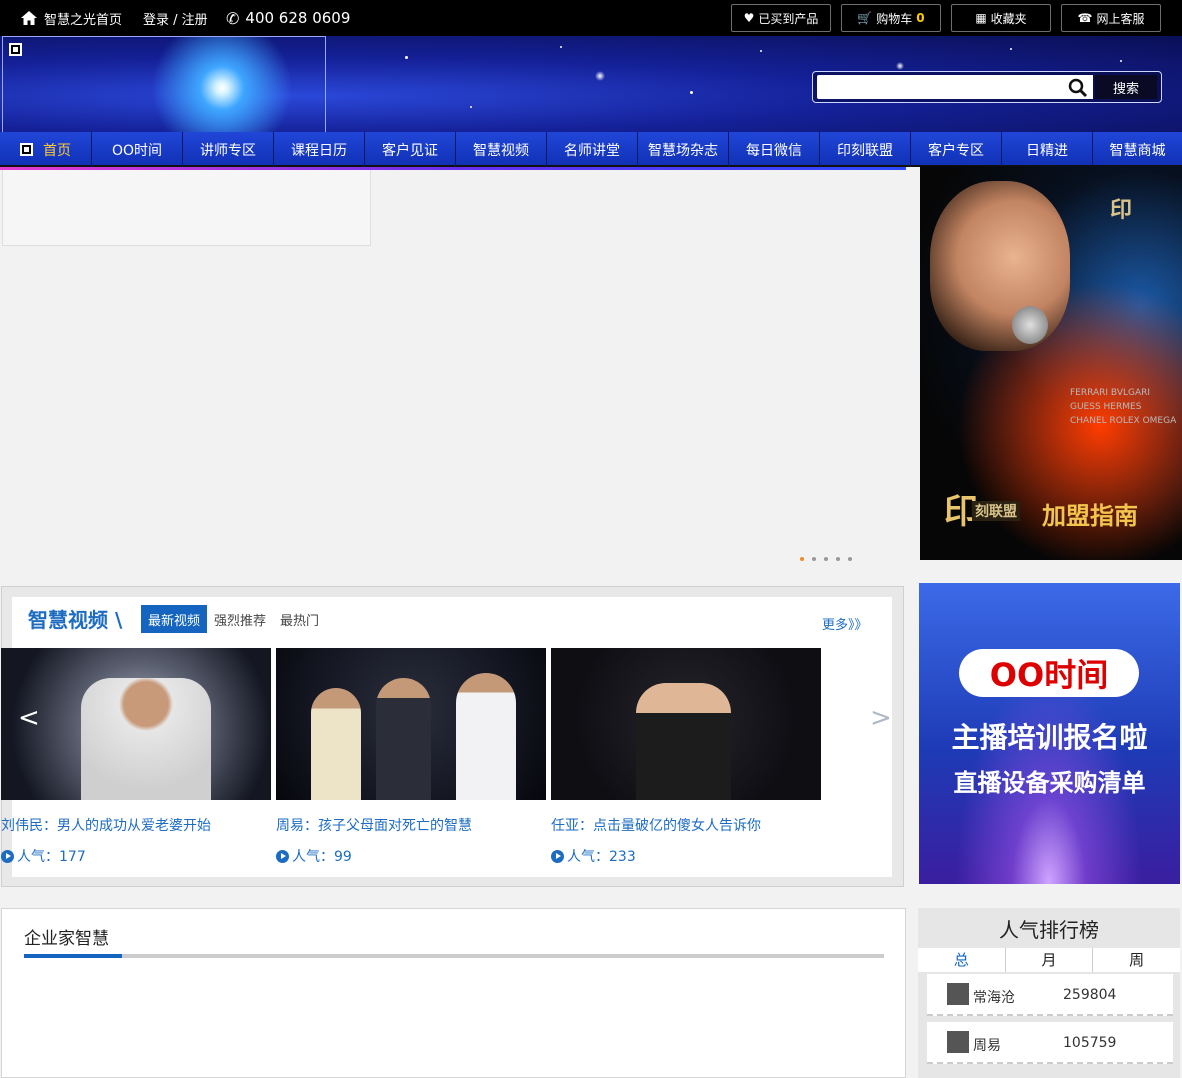  Describe the element at coordinates (601, 857) in the screenshot. I see `popularity-text: 人气：233` at that location.